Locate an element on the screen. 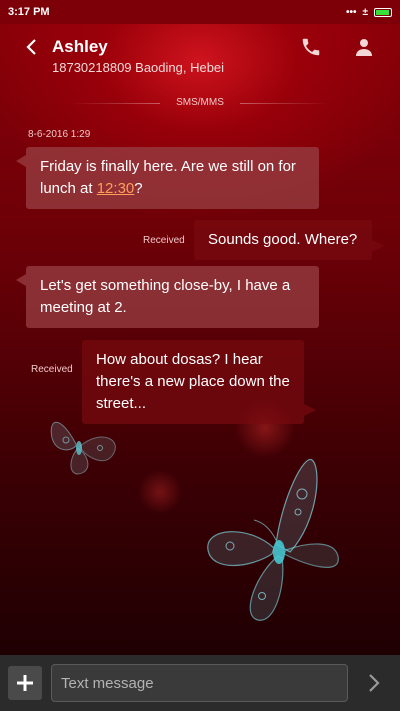  status-bar: 3:17 PM ••• ± is located at coordinates (200, 12).